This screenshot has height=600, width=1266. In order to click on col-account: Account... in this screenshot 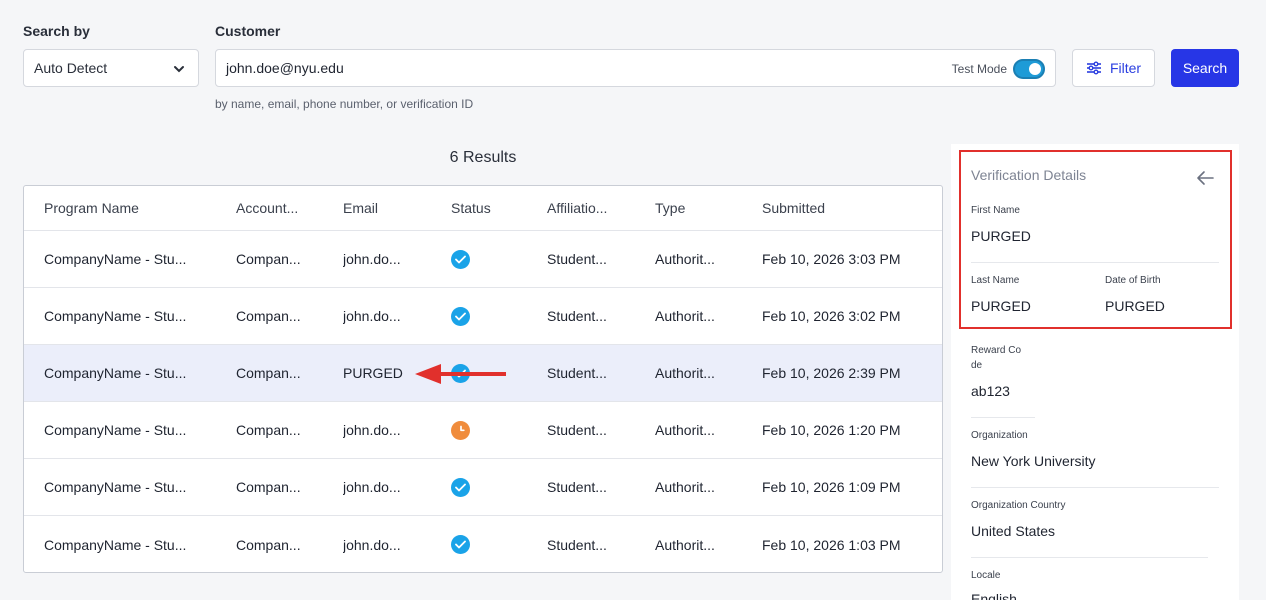, I will do `click(281, 208)`.